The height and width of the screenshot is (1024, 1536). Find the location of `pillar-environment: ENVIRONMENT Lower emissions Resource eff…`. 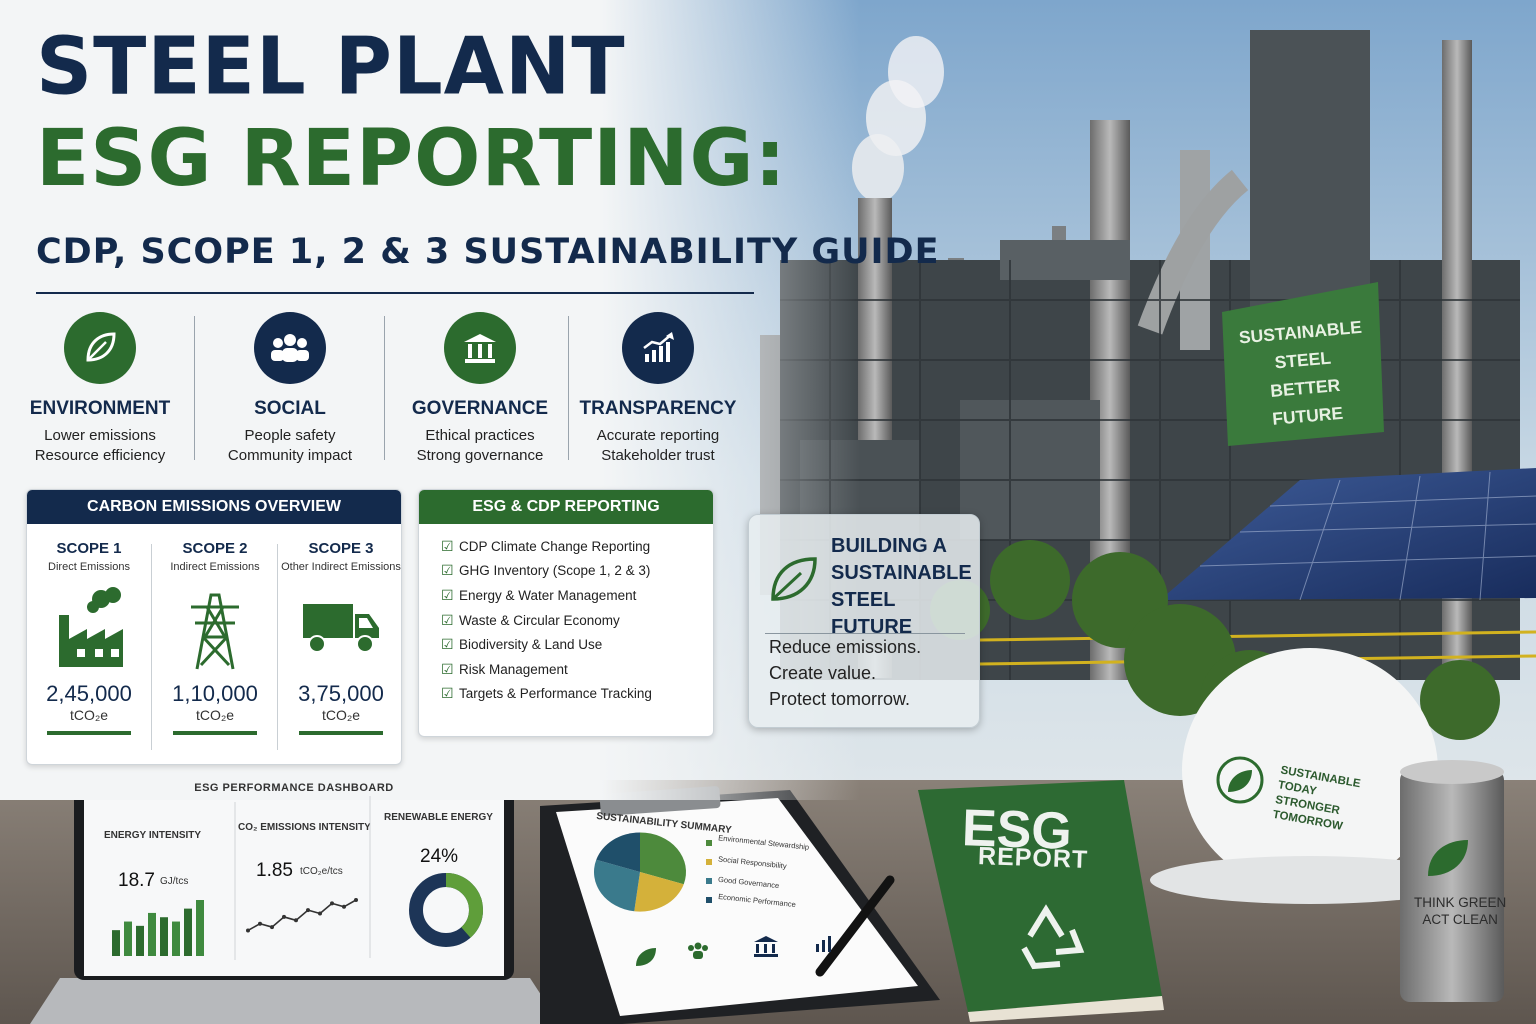

pillar-environment: ENVIRONMENT Lower emissions Resource eff… is located at coordinates (100, 389).